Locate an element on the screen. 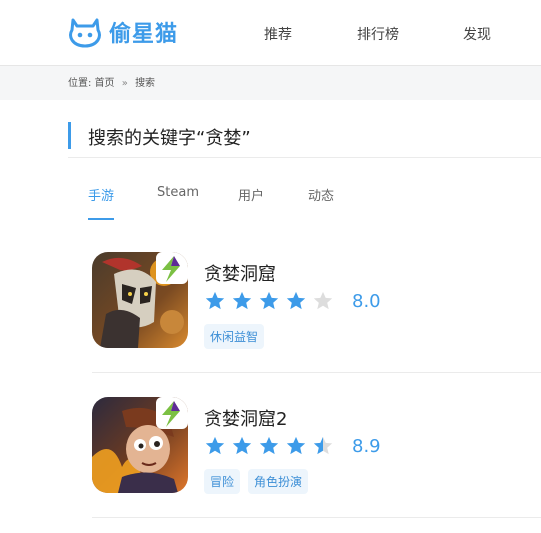 Image resolution: width=541 pixels, height=533 pixels. game-name: 贪婪洞窟 is located at coordinates (240, 273).